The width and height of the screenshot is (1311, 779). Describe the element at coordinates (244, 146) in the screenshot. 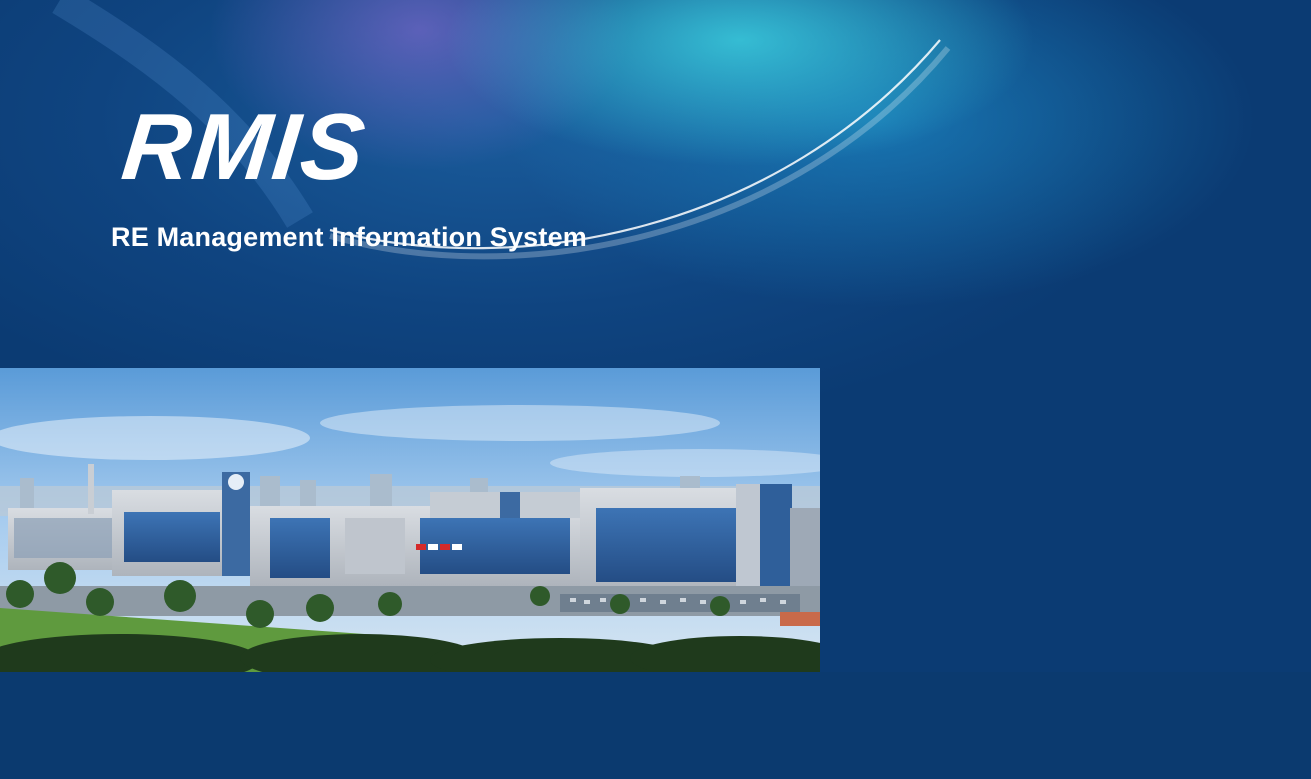

I see `app-logo: RMIS` at that location.